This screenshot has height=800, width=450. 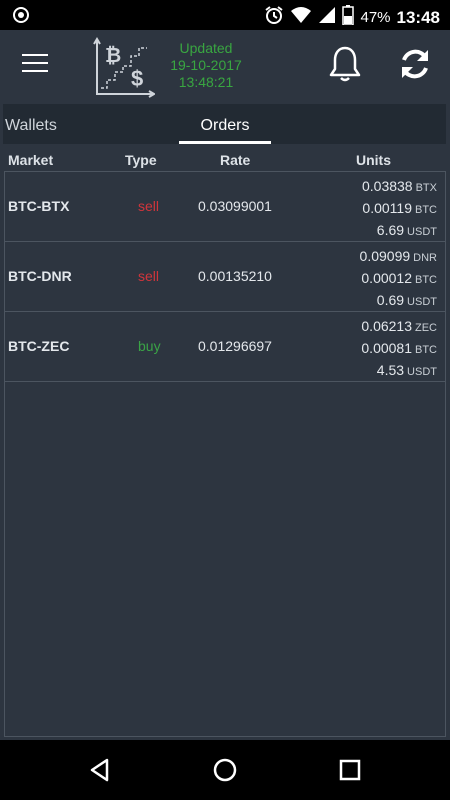 What do you see at coordinates (385, 256) in the screenshot?
I see `unit-amount: 0.09099` at bounding box center [385, 256].